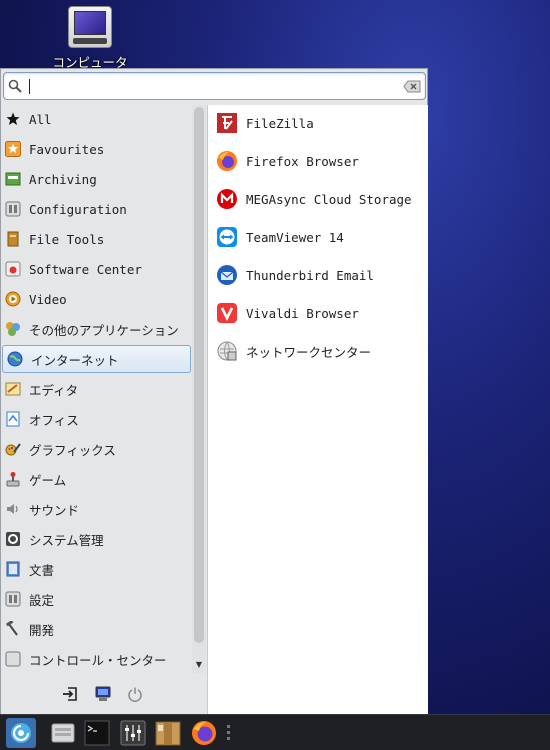  Describe the element at coordinates (199, 665) in the screenshot. I see `scroll-down-arrow-icon: ▼` at that location.